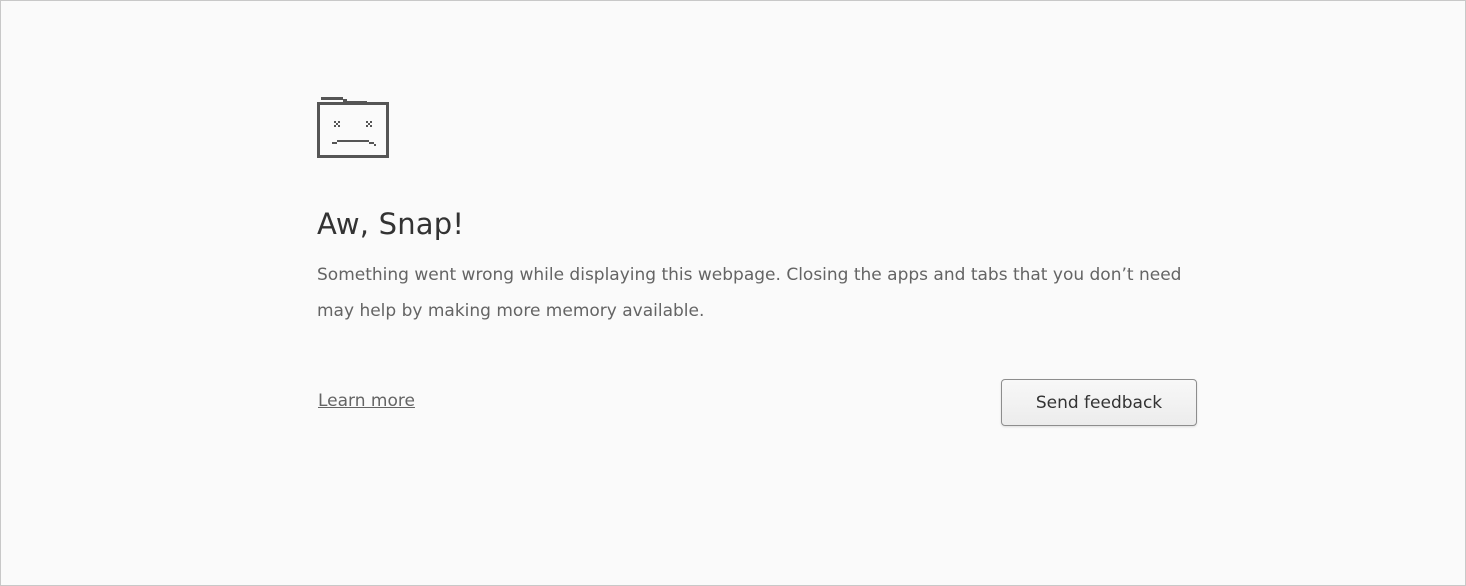 The image size is (1466, 586). Describe the element at coordinates (1099, 402) in the screenshot. I see `send-feedback-button: Send feedback` at that location.